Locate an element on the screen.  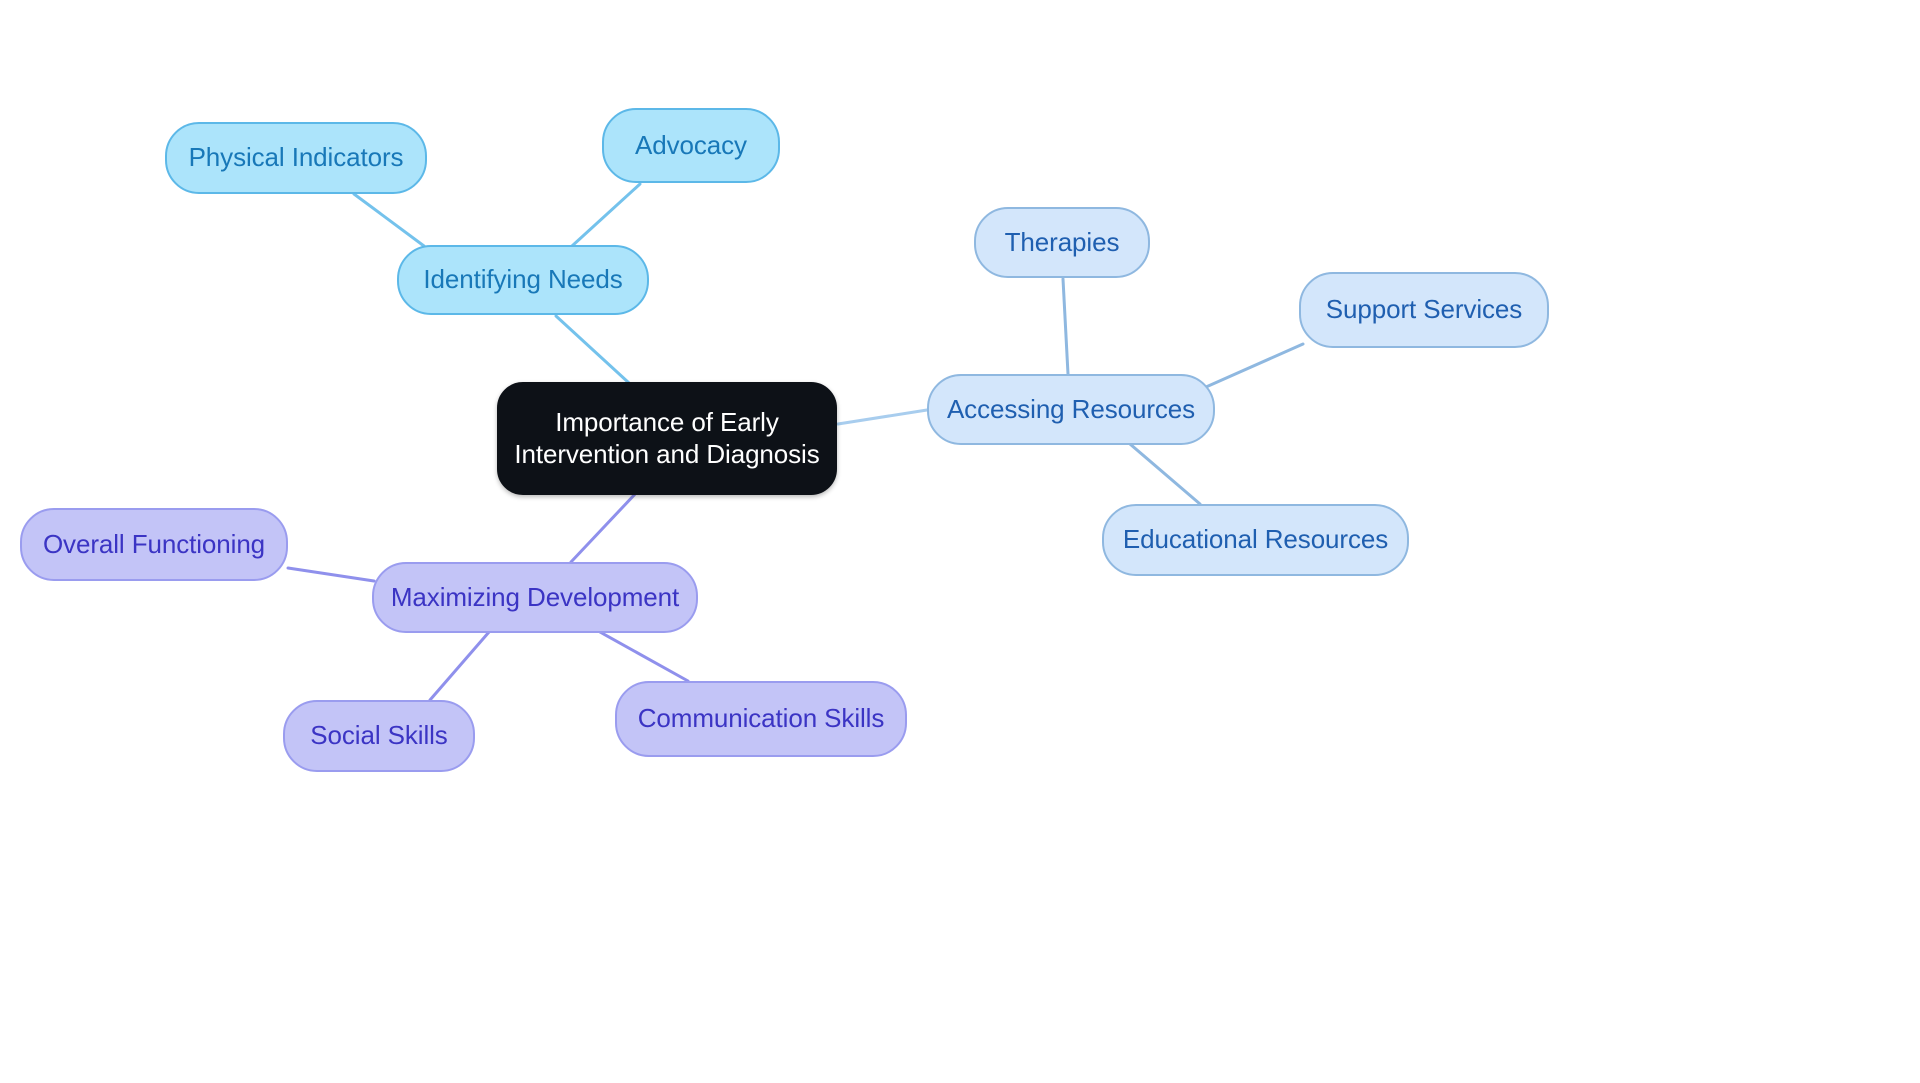
edge-accessing-resources-educational-resources is located at coordinates (1165, 474).